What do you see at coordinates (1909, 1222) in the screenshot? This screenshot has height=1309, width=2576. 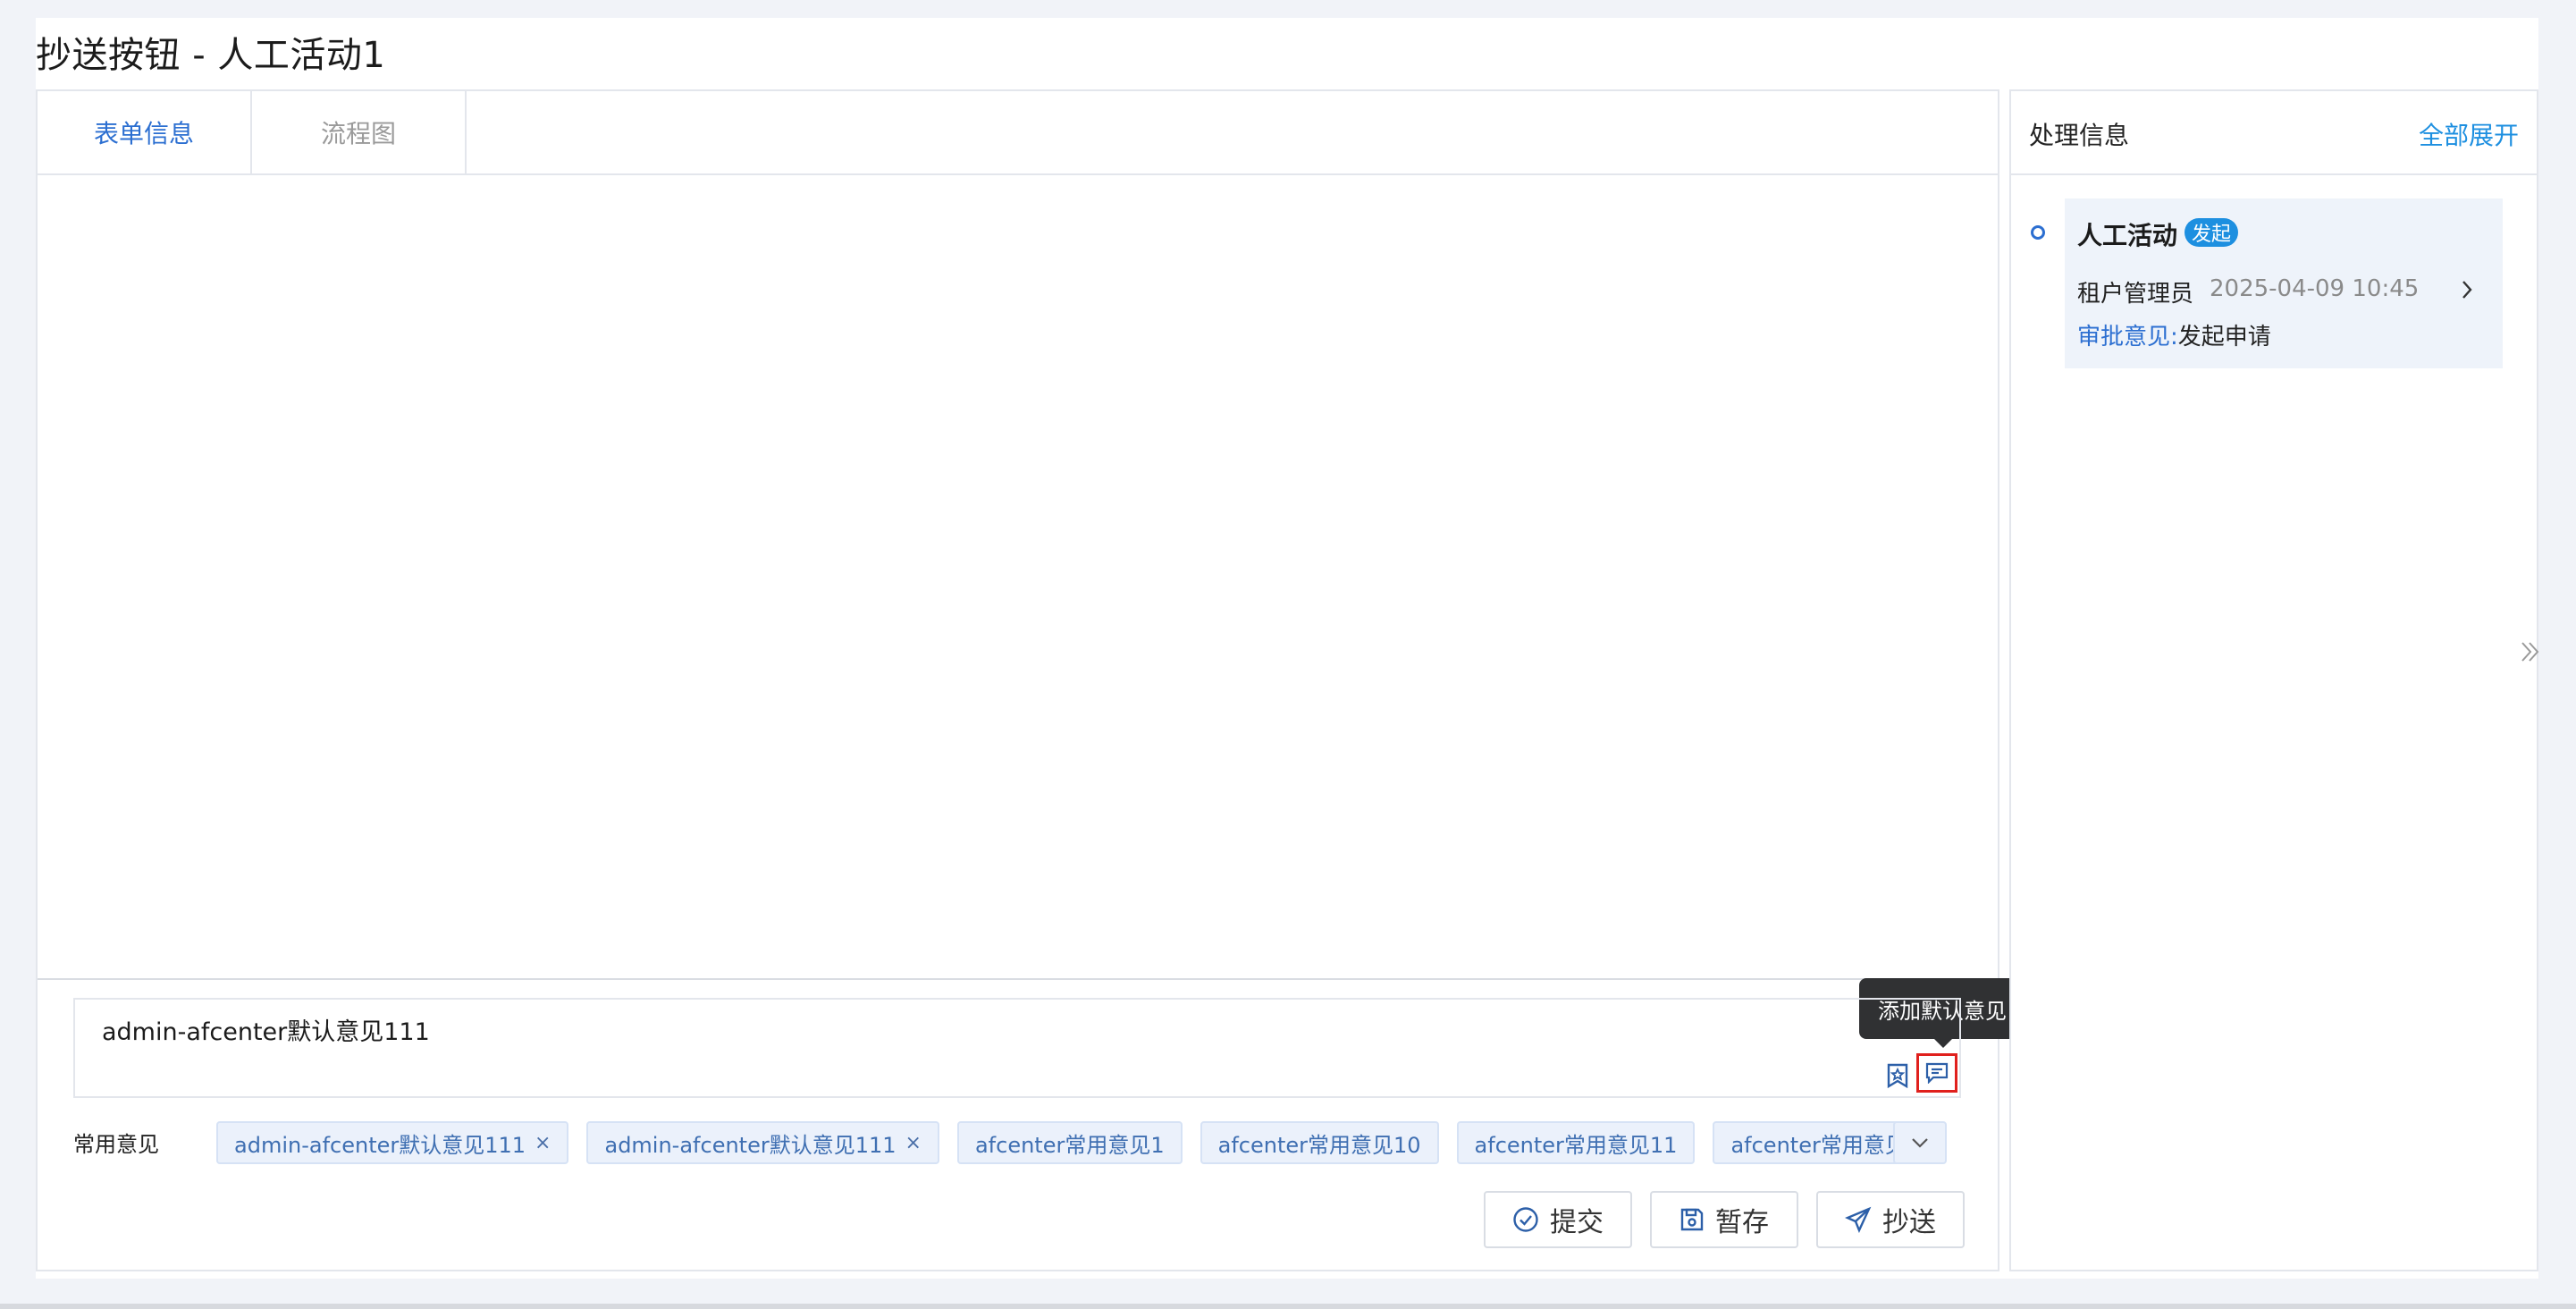 I see `cc-label: 抄送` at bounding box center [1909, 1222].